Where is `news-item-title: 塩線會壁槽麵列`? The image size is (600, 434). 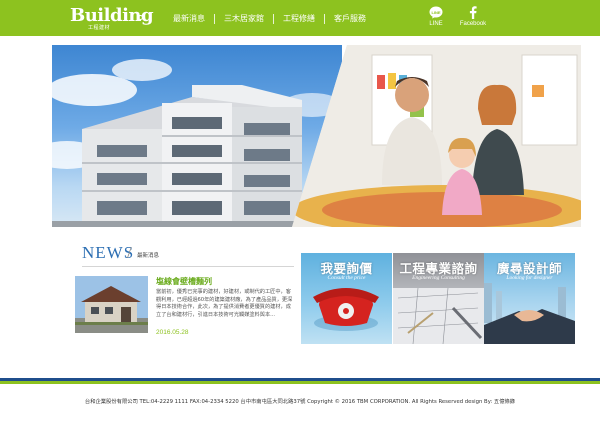
news-item-title: 塩線會壁槽麵列 is located at coordinates (184, 281).